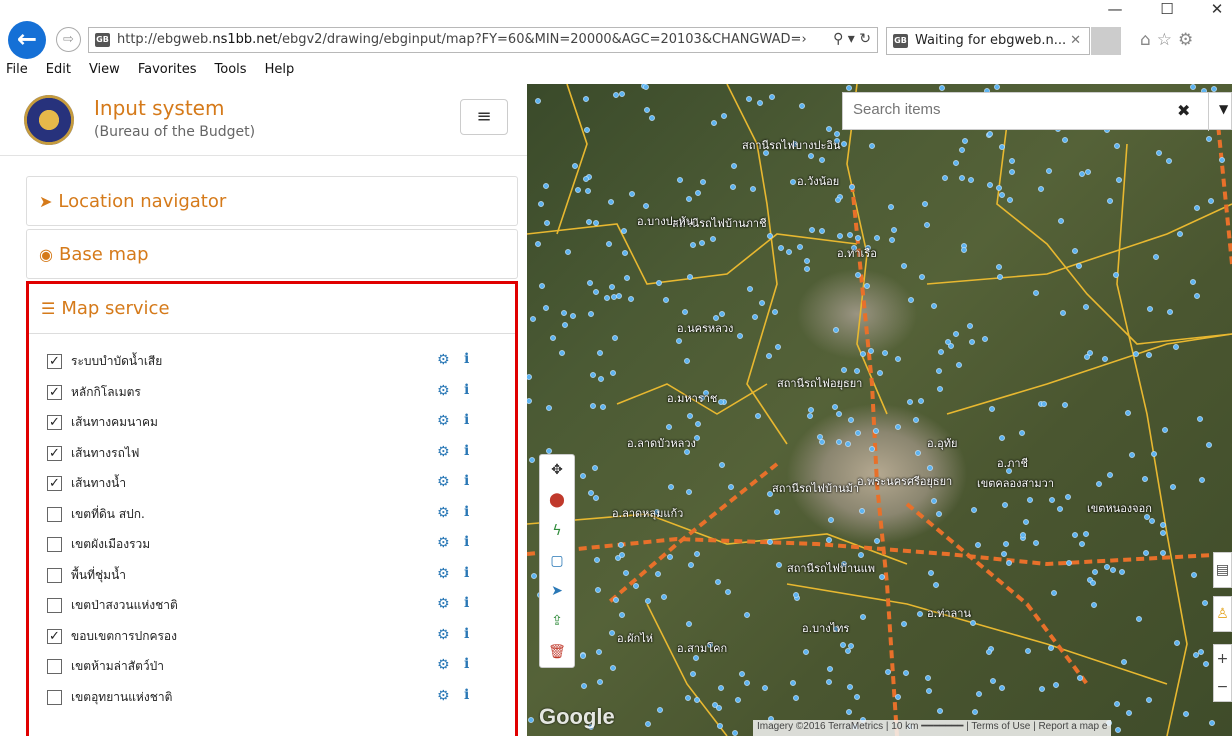 The width and height of the screenshot is (1232, 736). Describe the element at coordinates (838, 39) in the screenshot. I see `search-icon: ⚲` at that location.